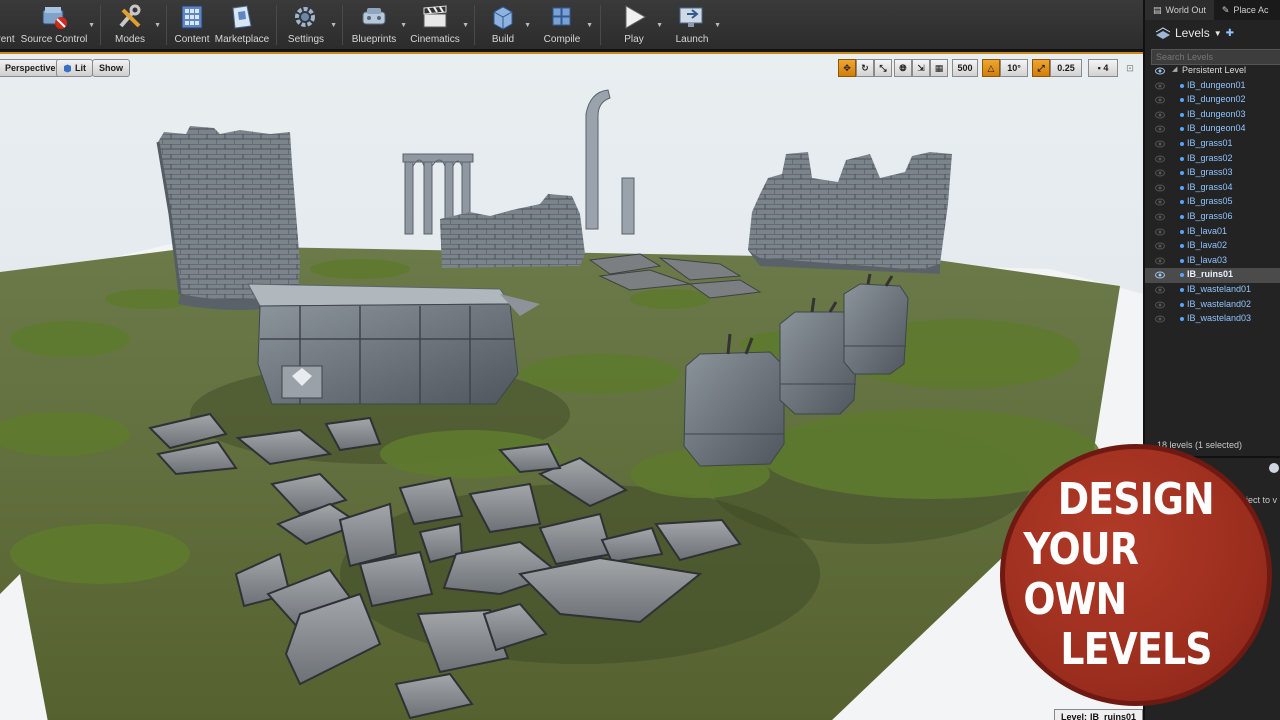 The image size is (1280, 720). What do you see at coordinates (562, 17) in the screenshot?
I see `compile-icon` at bounding box center [562, 17].